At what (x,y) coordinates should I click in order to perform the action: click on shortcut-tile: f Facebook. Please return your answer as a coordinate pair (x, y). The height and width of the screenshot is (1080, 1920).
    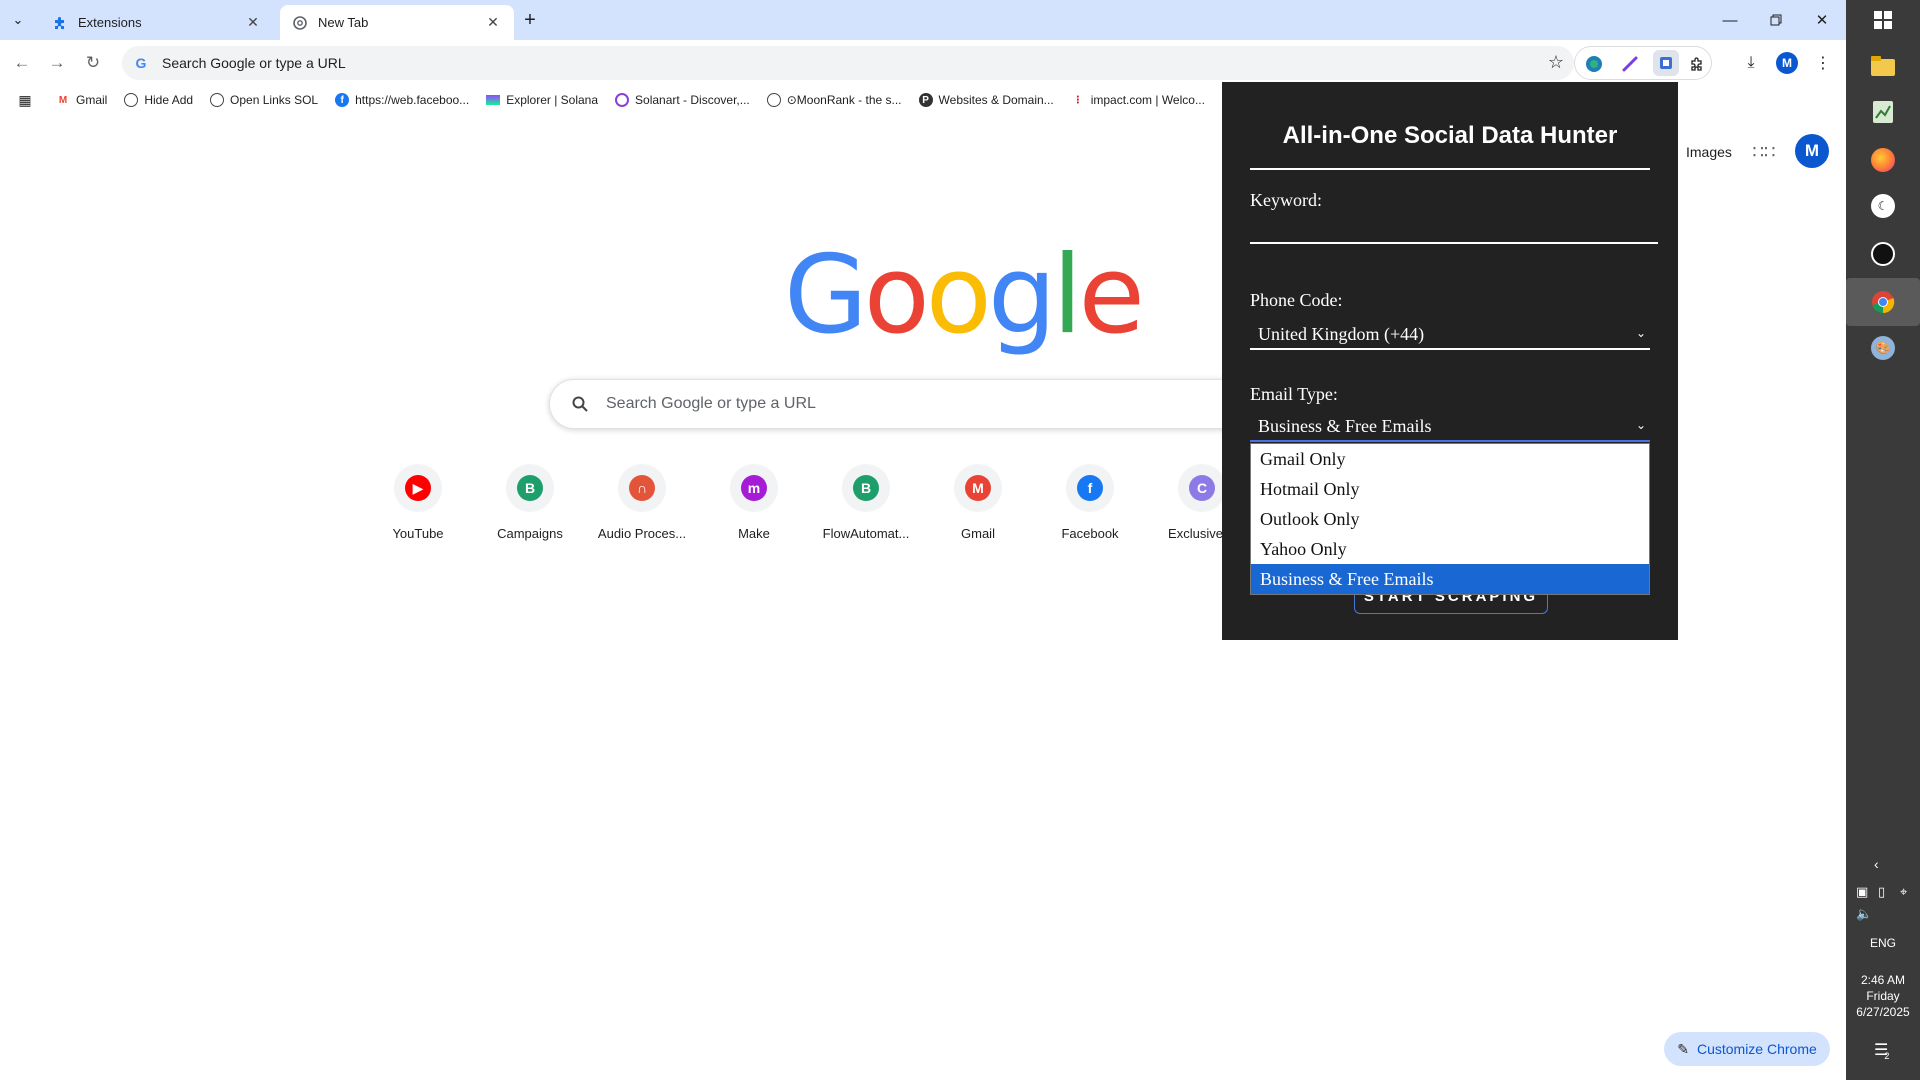
    Looking at the image, I should click on (1090, 502).